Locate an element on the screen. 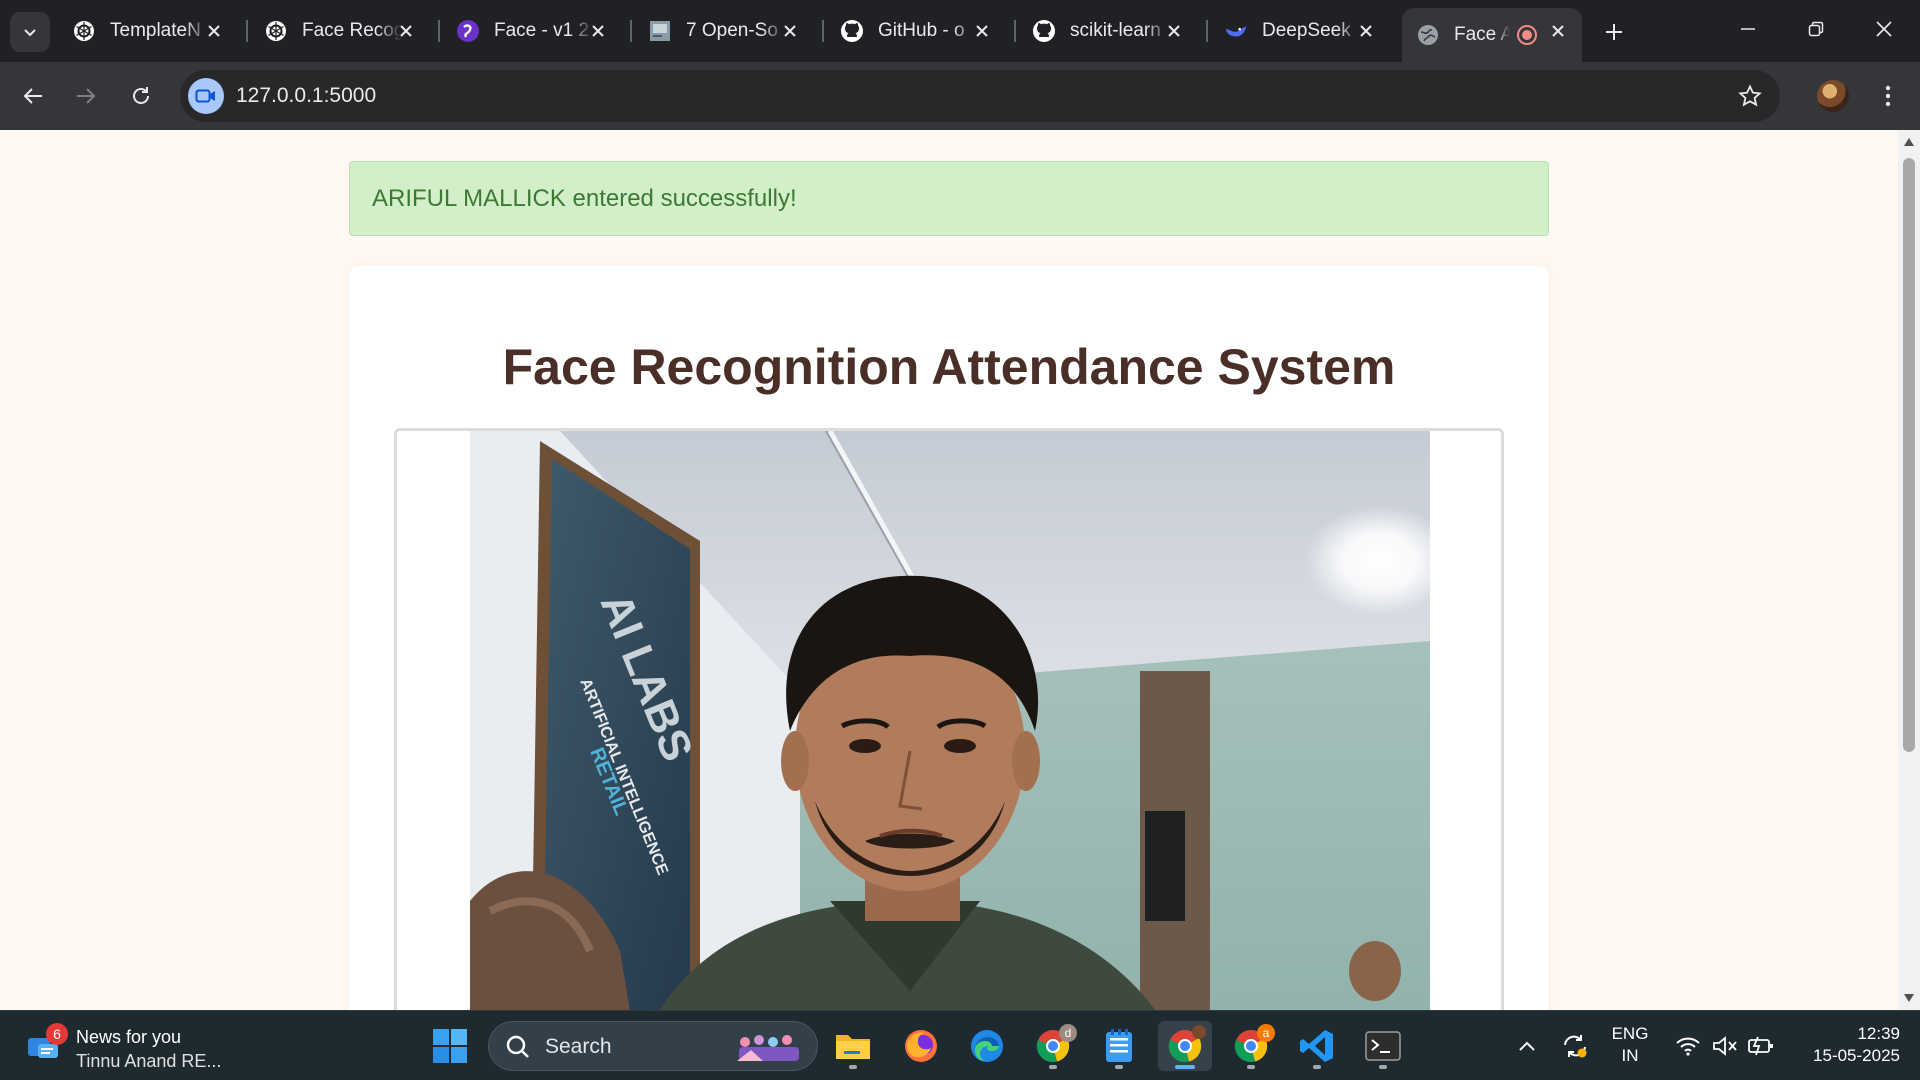  tab-github: GitHub - o is located at coordinates (916, 31).